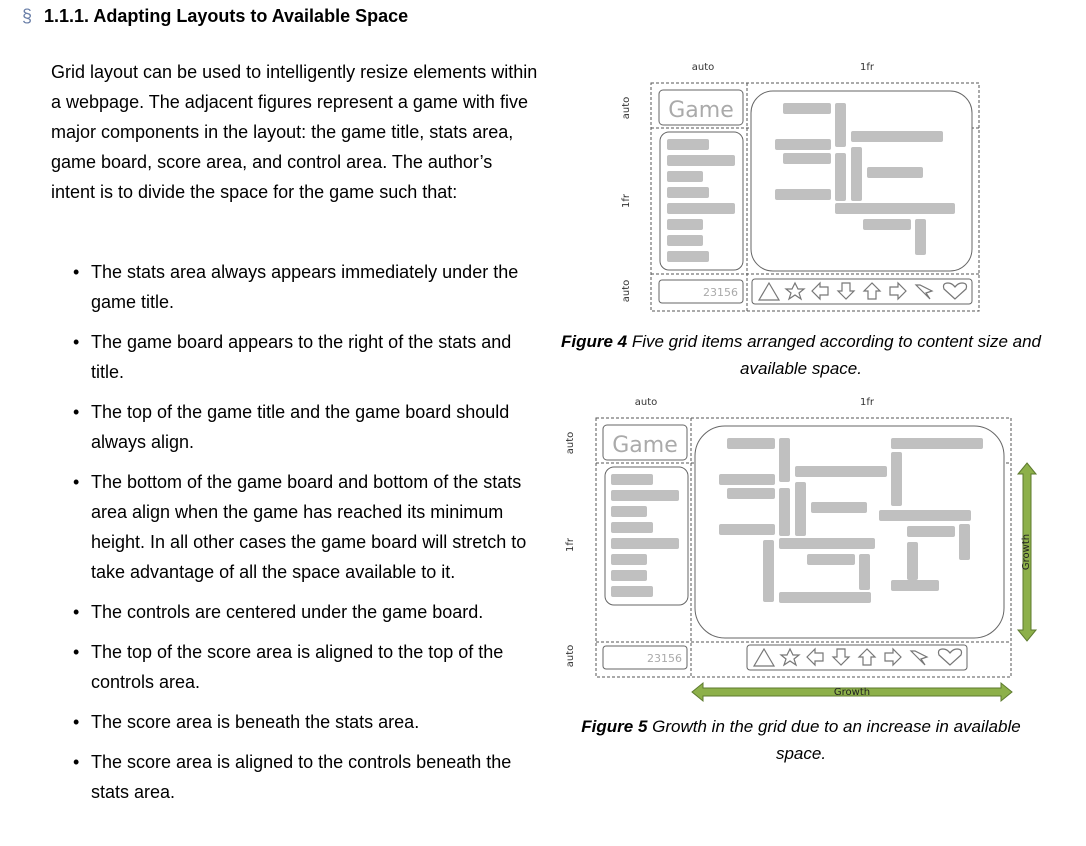 The width and height of the screenshot is (1086, 846). I want to click on fig5-game-title-text: Game, so click(645, 445).